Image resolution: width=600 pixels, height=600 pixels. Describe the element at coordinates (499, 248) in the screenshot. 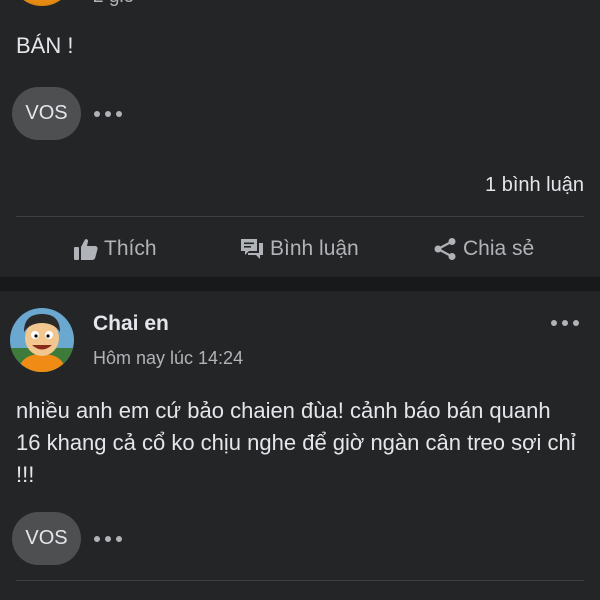

I see `share-label: Chia sẻ` at that location.